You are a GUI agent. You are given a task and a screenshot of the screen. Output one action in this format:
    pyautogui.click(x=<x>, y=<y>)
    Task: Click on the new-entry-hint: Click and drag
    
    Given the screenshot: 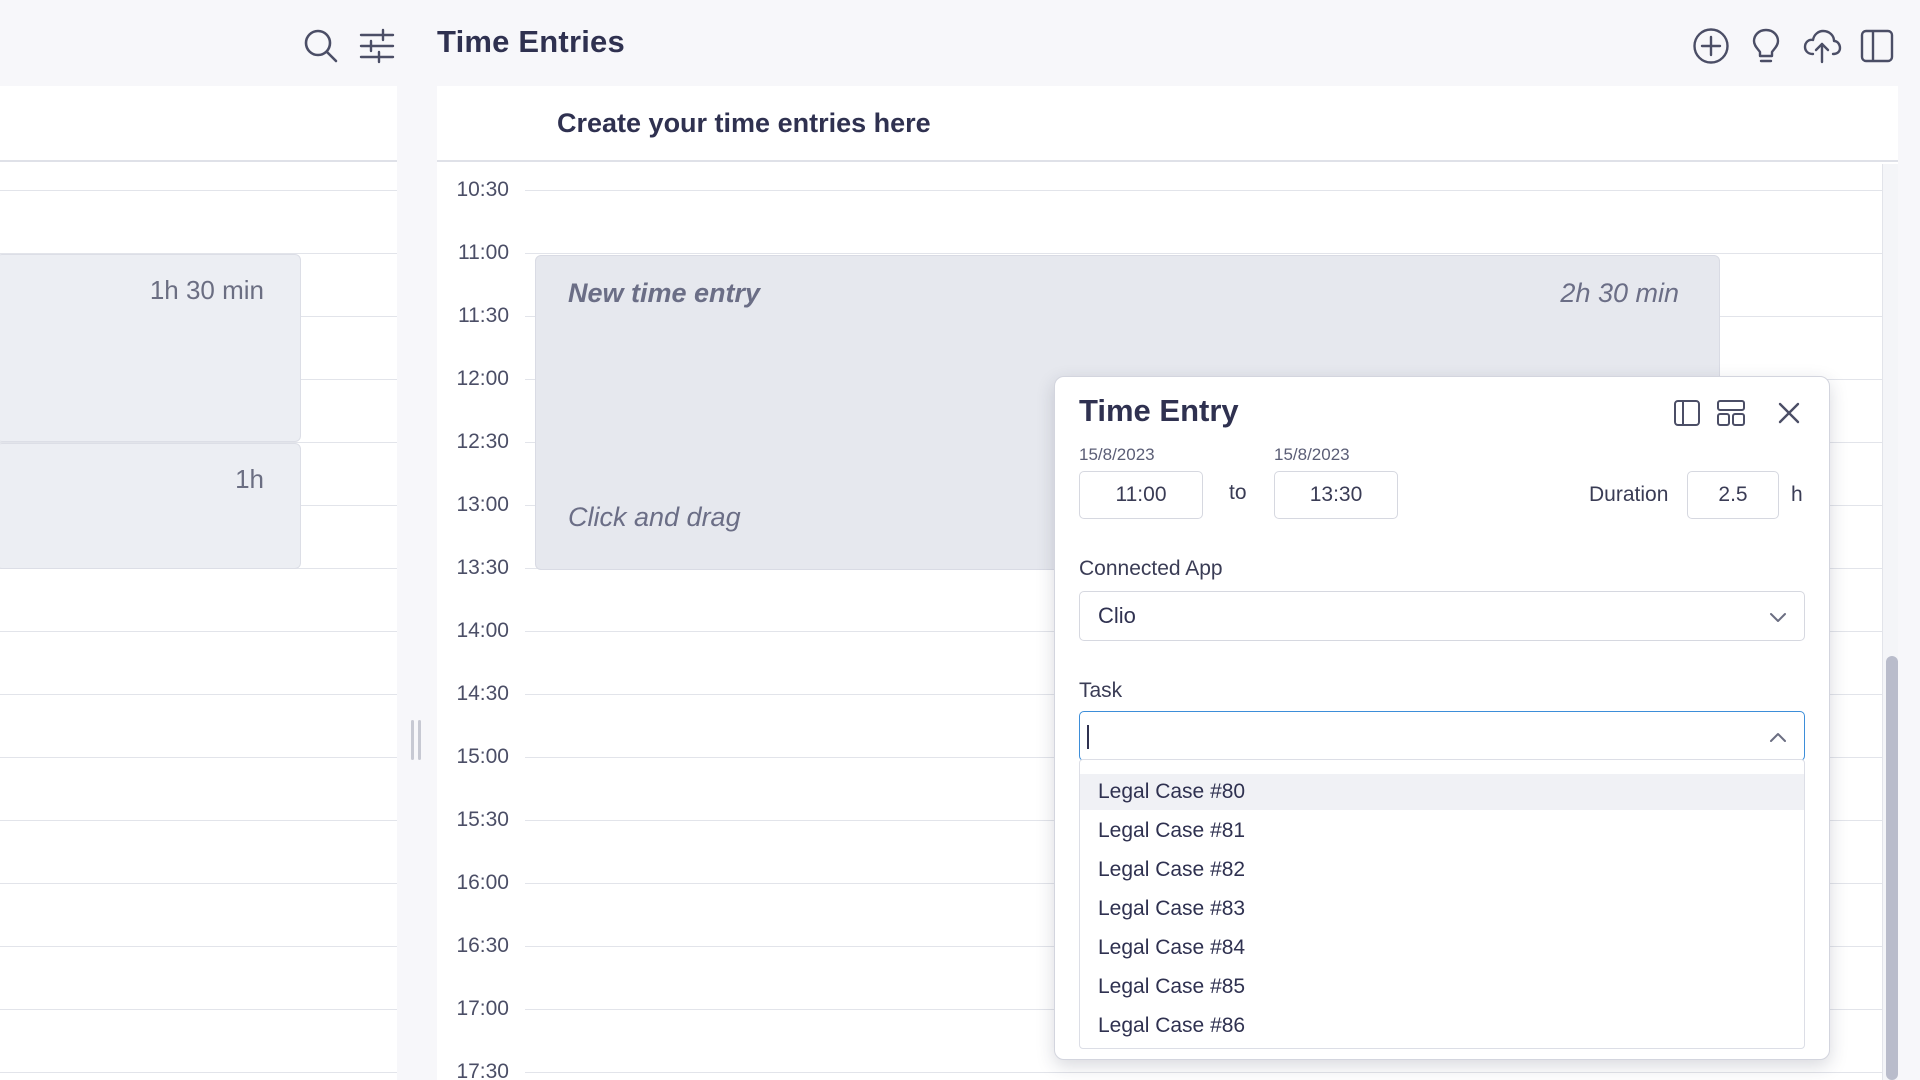 What is the action you would take?
    pyautogui.click(x=654, y=517)
    